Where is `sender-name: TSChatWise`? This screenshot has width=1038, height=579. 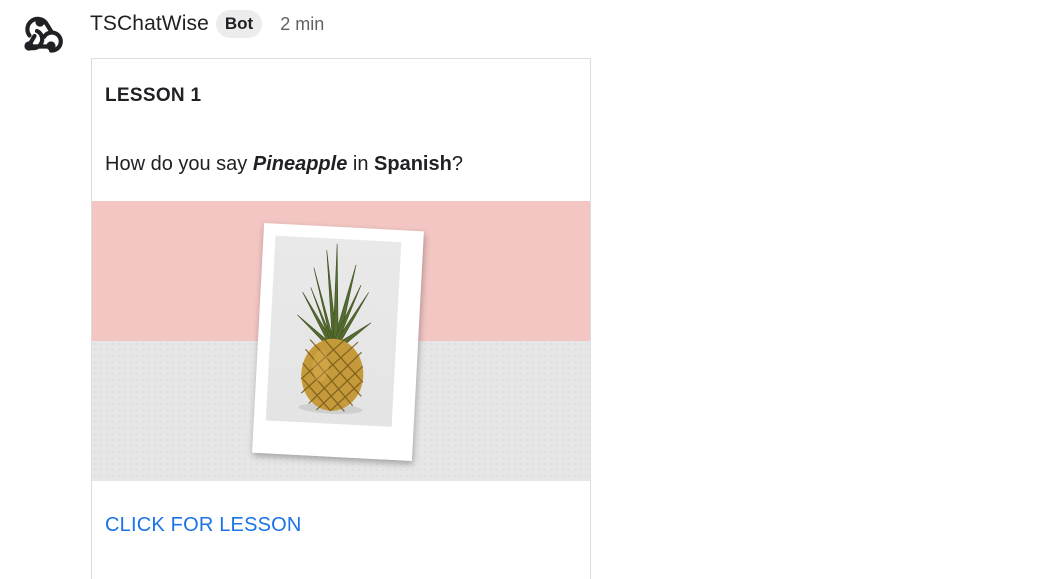 sender-name: TSChatWise is located at coordinates (149, 24).